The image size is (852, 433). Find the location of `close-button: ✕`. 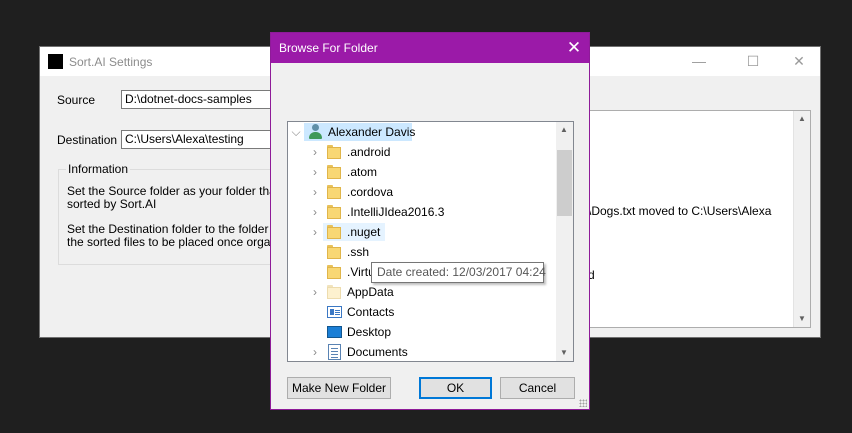

close-button: ✕ is located at coordinates (799, 61).